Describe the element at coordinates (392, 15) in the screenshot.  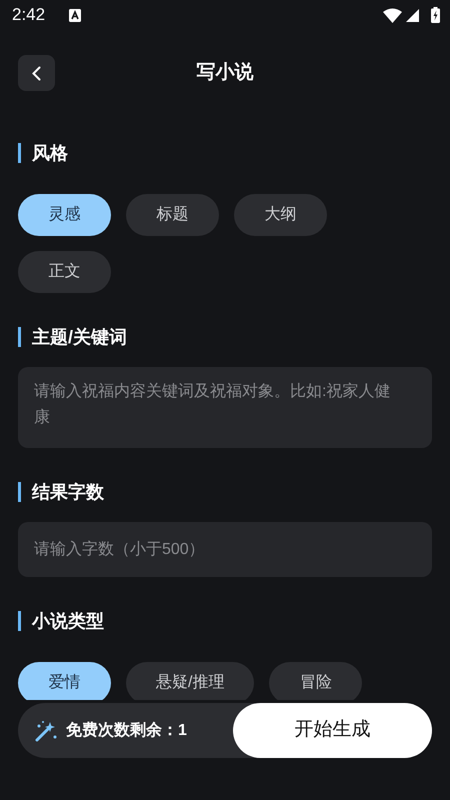
I see `wifi-icon` at that location.